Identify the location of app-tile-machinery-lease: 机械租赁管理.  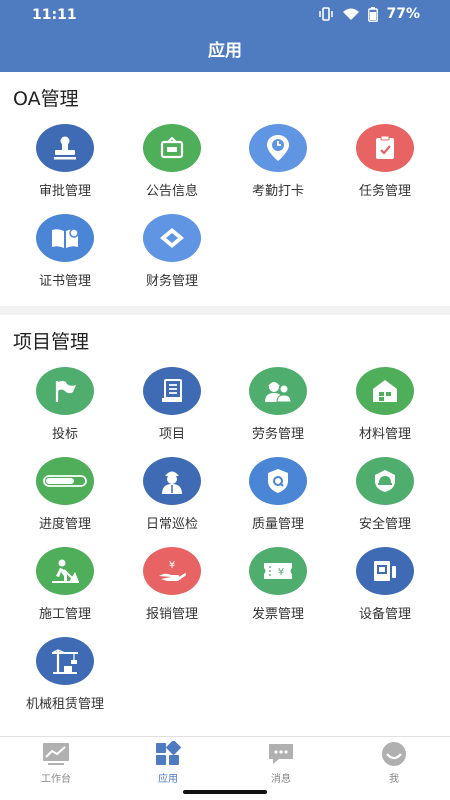
(65, 680).